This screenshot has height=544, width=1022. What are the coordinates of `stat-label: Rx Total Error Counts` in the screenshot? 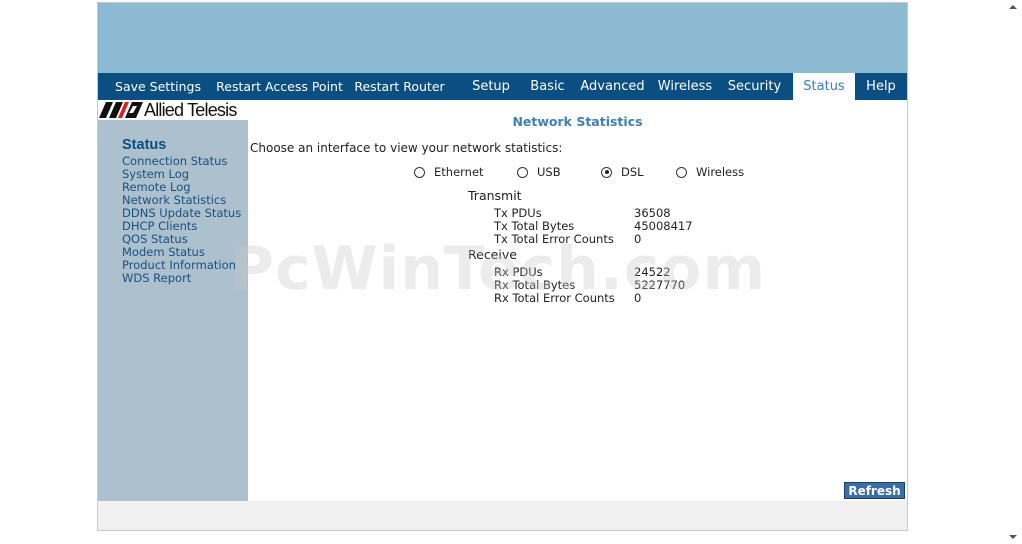 It's located at (554, 298).